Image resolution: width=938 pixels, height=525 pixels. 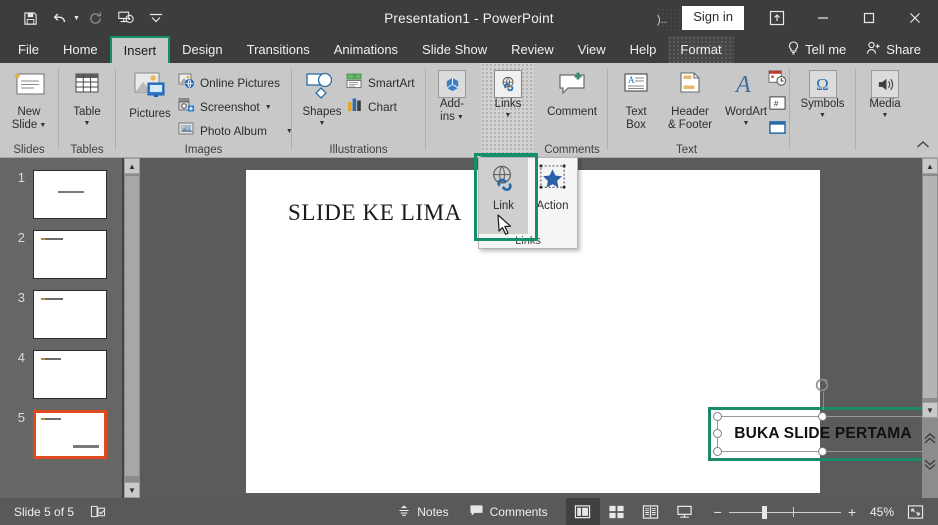 What do you see at coordinates (718, 512) in the screenshot?
I see `zoom-out-button: −` at bounding box center [718, 512].